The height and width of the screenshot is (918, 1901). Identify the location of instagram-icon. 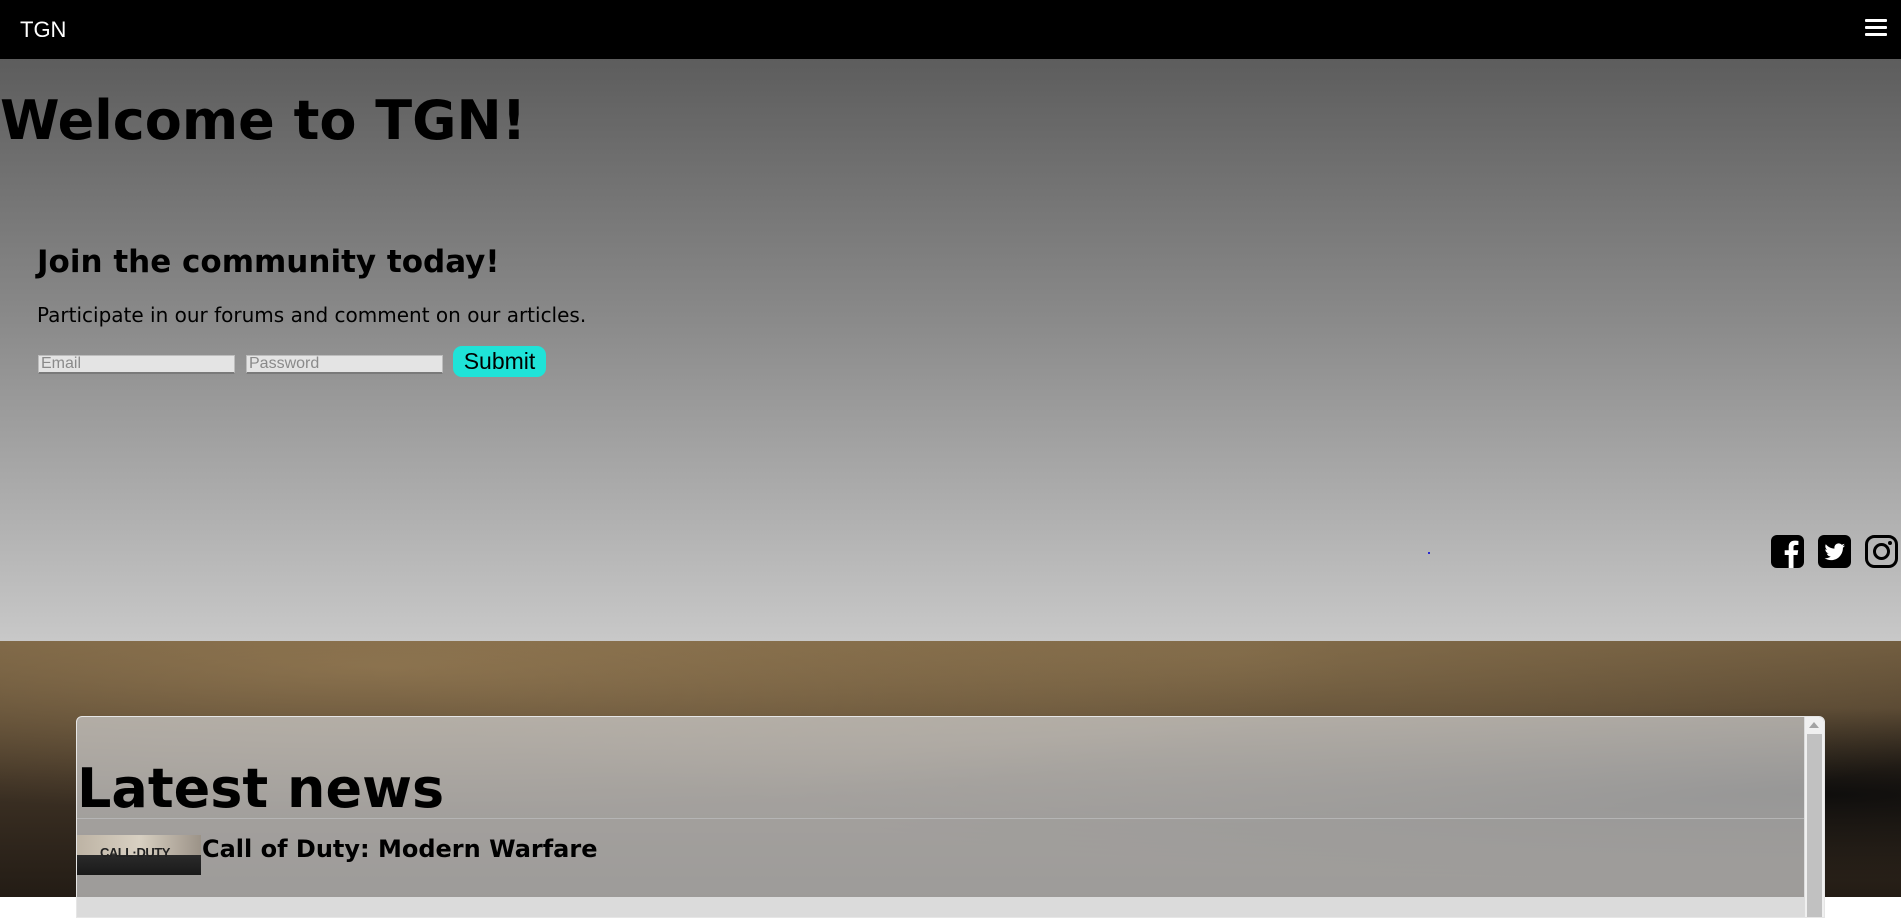
(1881, 551).